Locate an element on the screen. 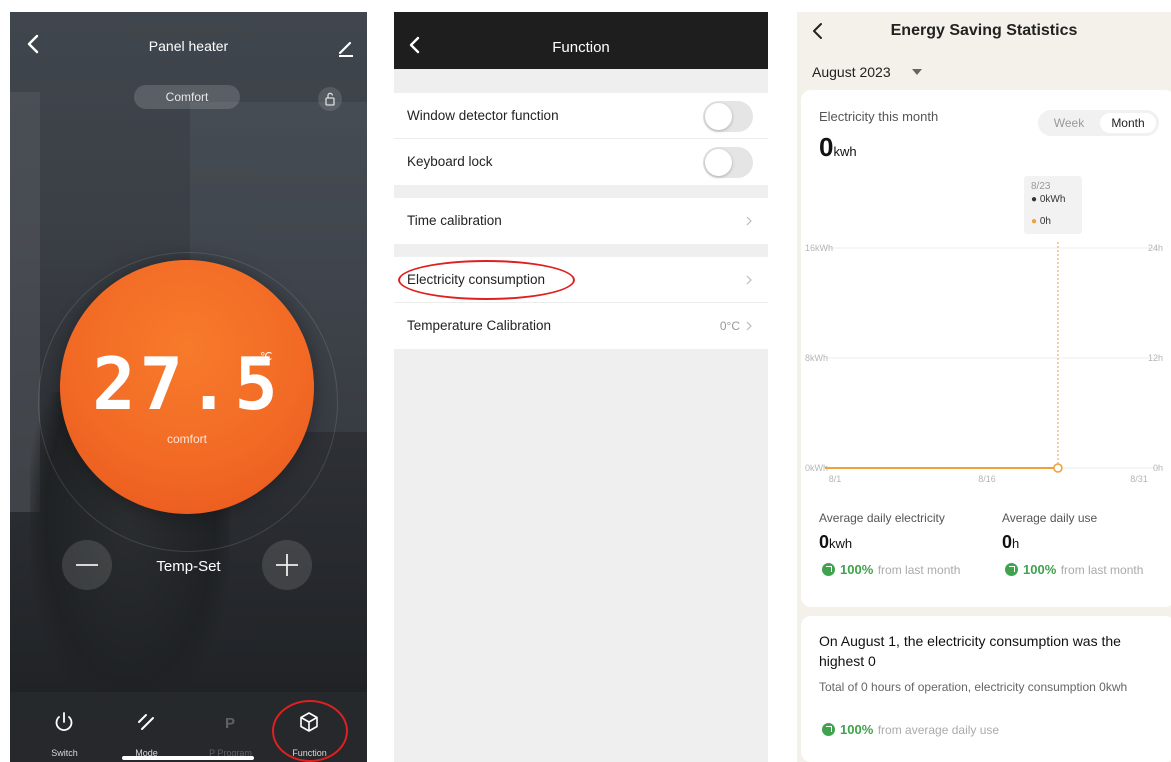  avg-electricity-change: 100% from last month is located at coordinates (891, 570).